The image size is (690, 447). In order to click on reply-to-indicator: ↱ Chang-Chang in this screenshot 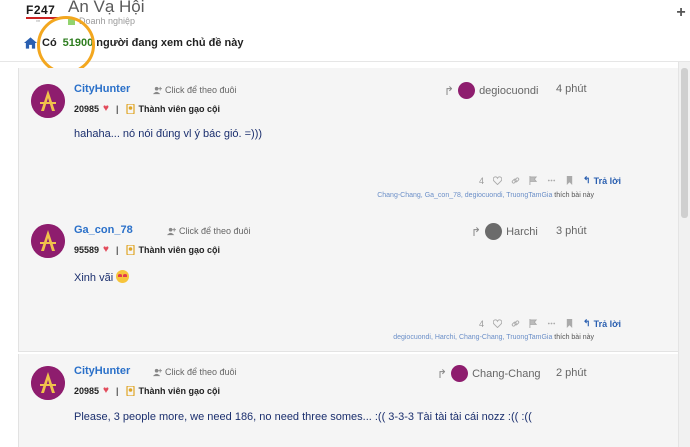, I will do `click(489, 373)`.